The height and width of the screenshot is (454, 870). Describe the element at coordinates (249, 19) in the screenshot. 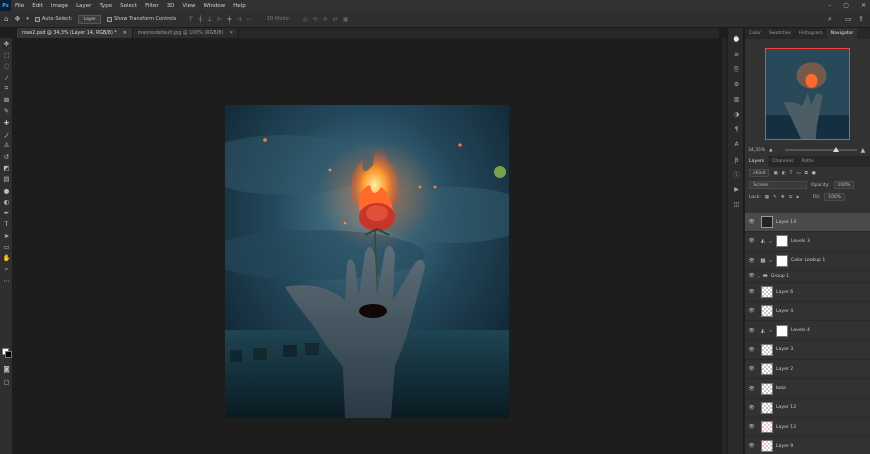

I see `distribute-icon: ⋯` at that location.